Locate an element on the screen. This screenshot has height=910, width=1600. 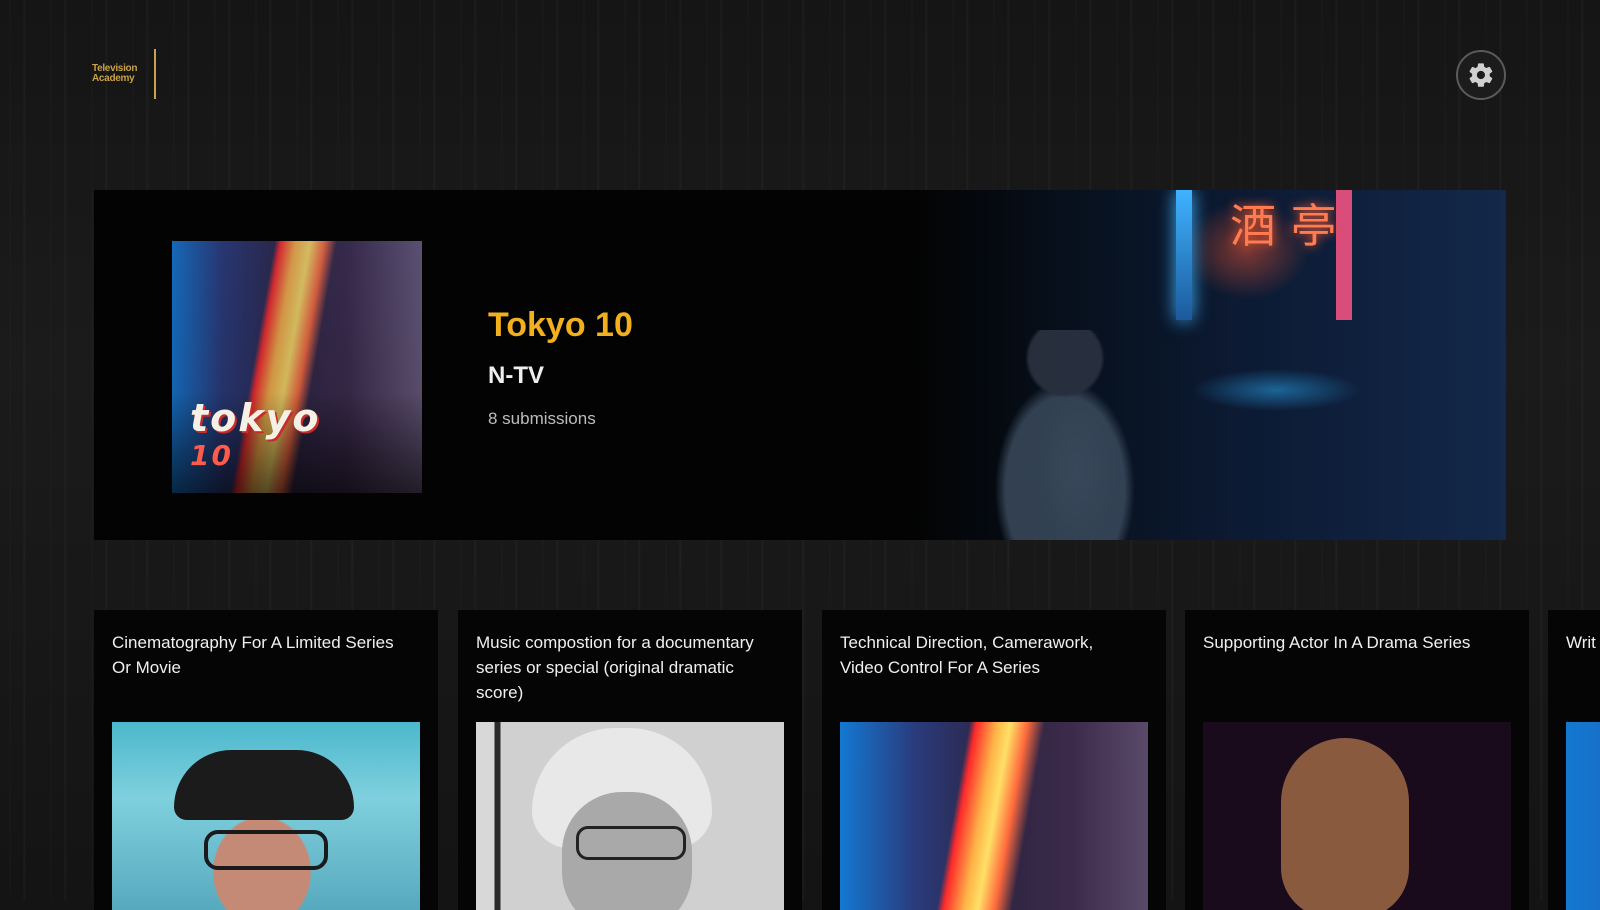
category-title: Writ is located at coordinates (1581, 642).